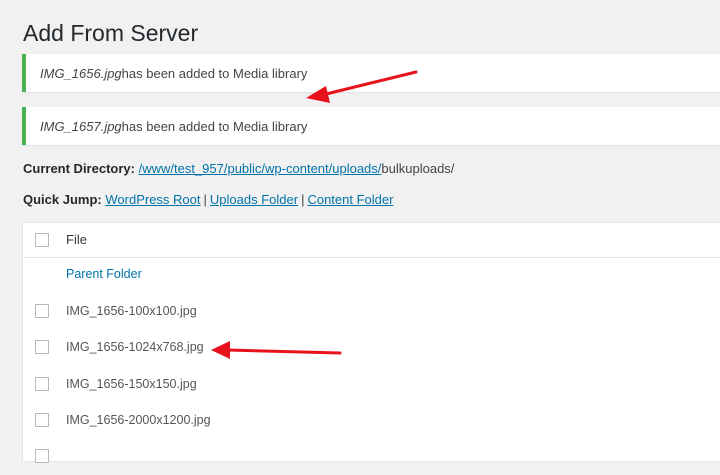 This screenshot has height=475, width=720. I want to click on file-name: IMG_1656-1024x768.jpg, so click(135, 347).